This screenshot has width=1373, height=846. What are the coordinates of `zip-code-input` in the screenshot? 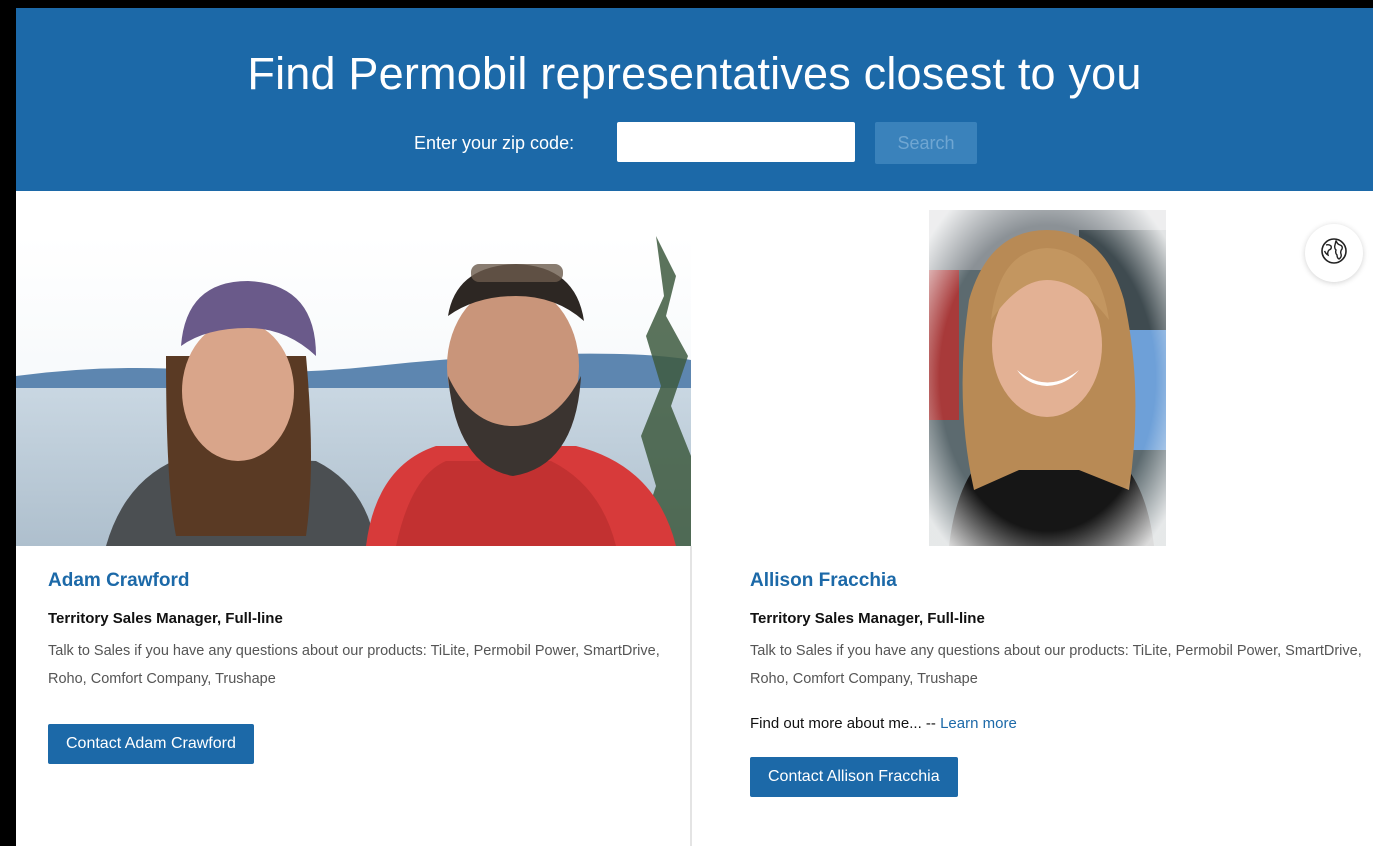 It's located at (736, 142).